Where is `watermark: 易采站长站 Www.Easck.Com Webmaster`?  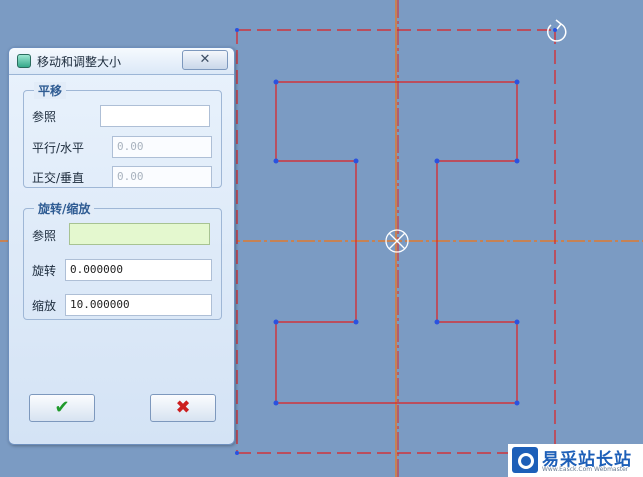 watermark: 易采站长站 Www.Easck.Com Webmaster is located at coordinates (575, 460).